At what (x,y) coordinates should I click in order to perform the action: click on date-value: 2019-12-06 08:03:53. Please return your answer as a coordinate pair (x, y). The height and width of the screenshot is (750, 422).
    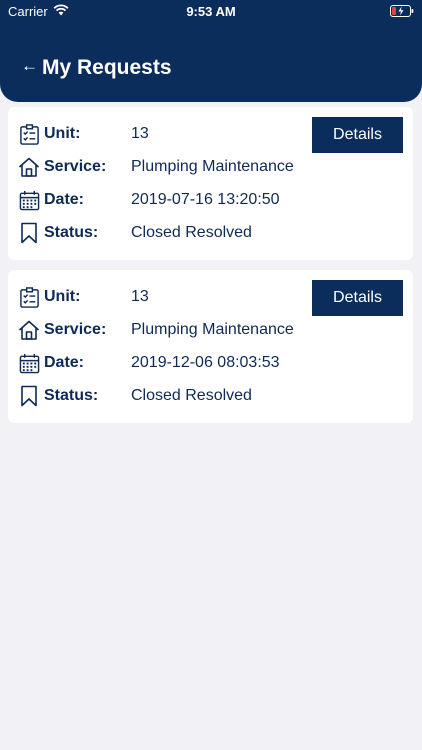
    Looking at the image, I should click on (205, 362).